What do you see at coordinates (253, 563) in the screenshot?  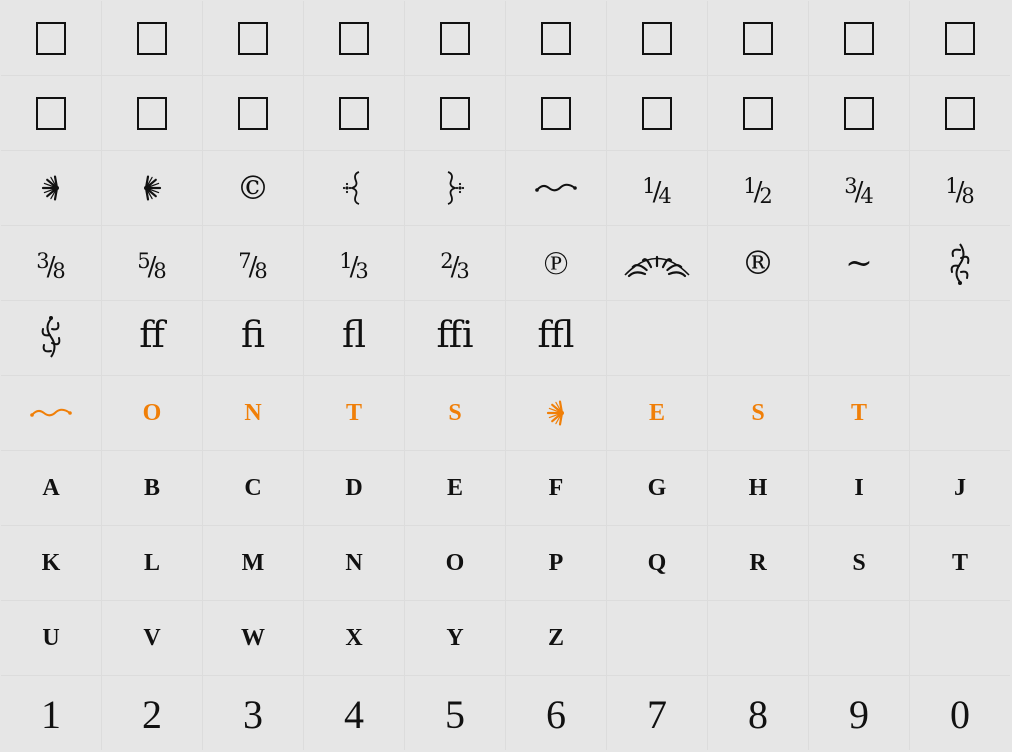 I see `glyph-cell: M` at bounding box center [253, 563].